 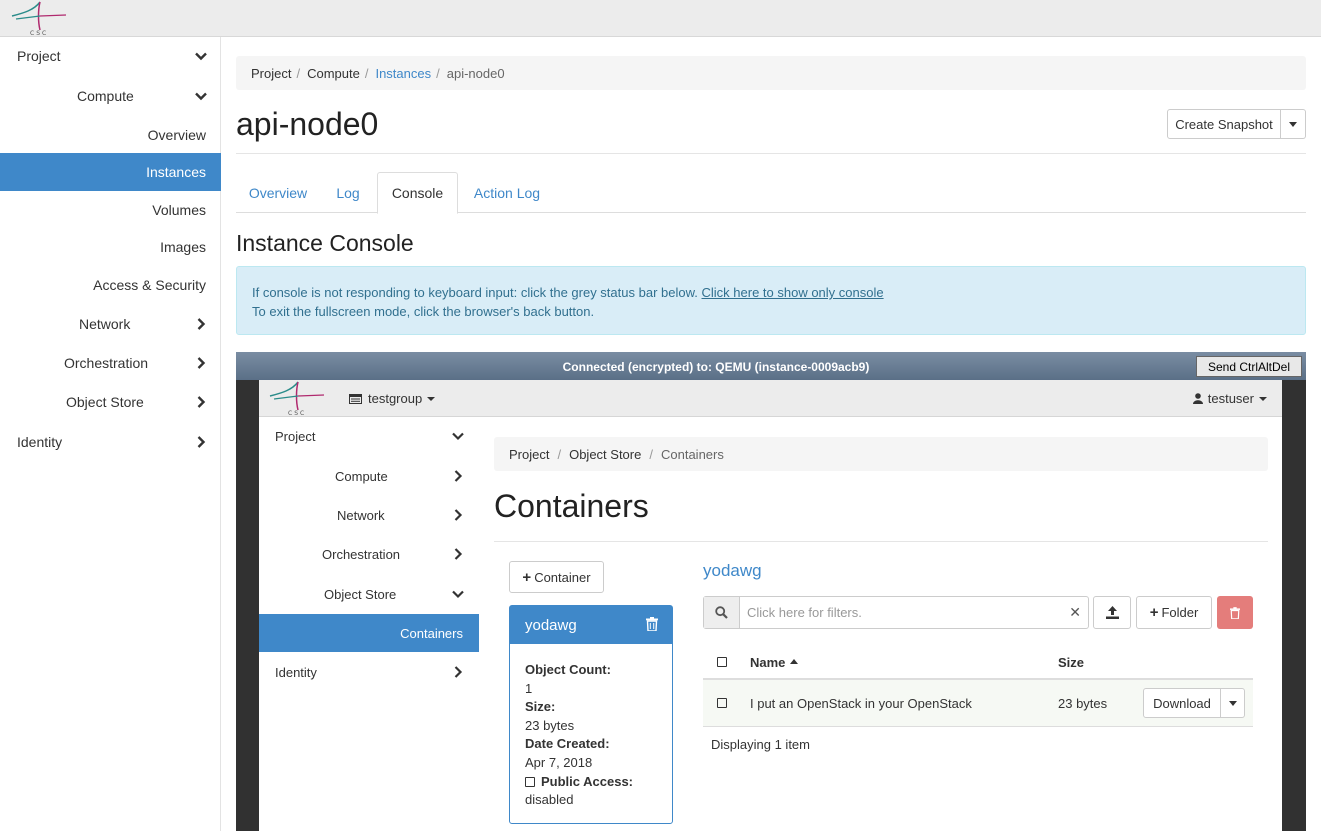 I want to click on sidebar-item-object-store: Object Store, so click(x=110, y=402).